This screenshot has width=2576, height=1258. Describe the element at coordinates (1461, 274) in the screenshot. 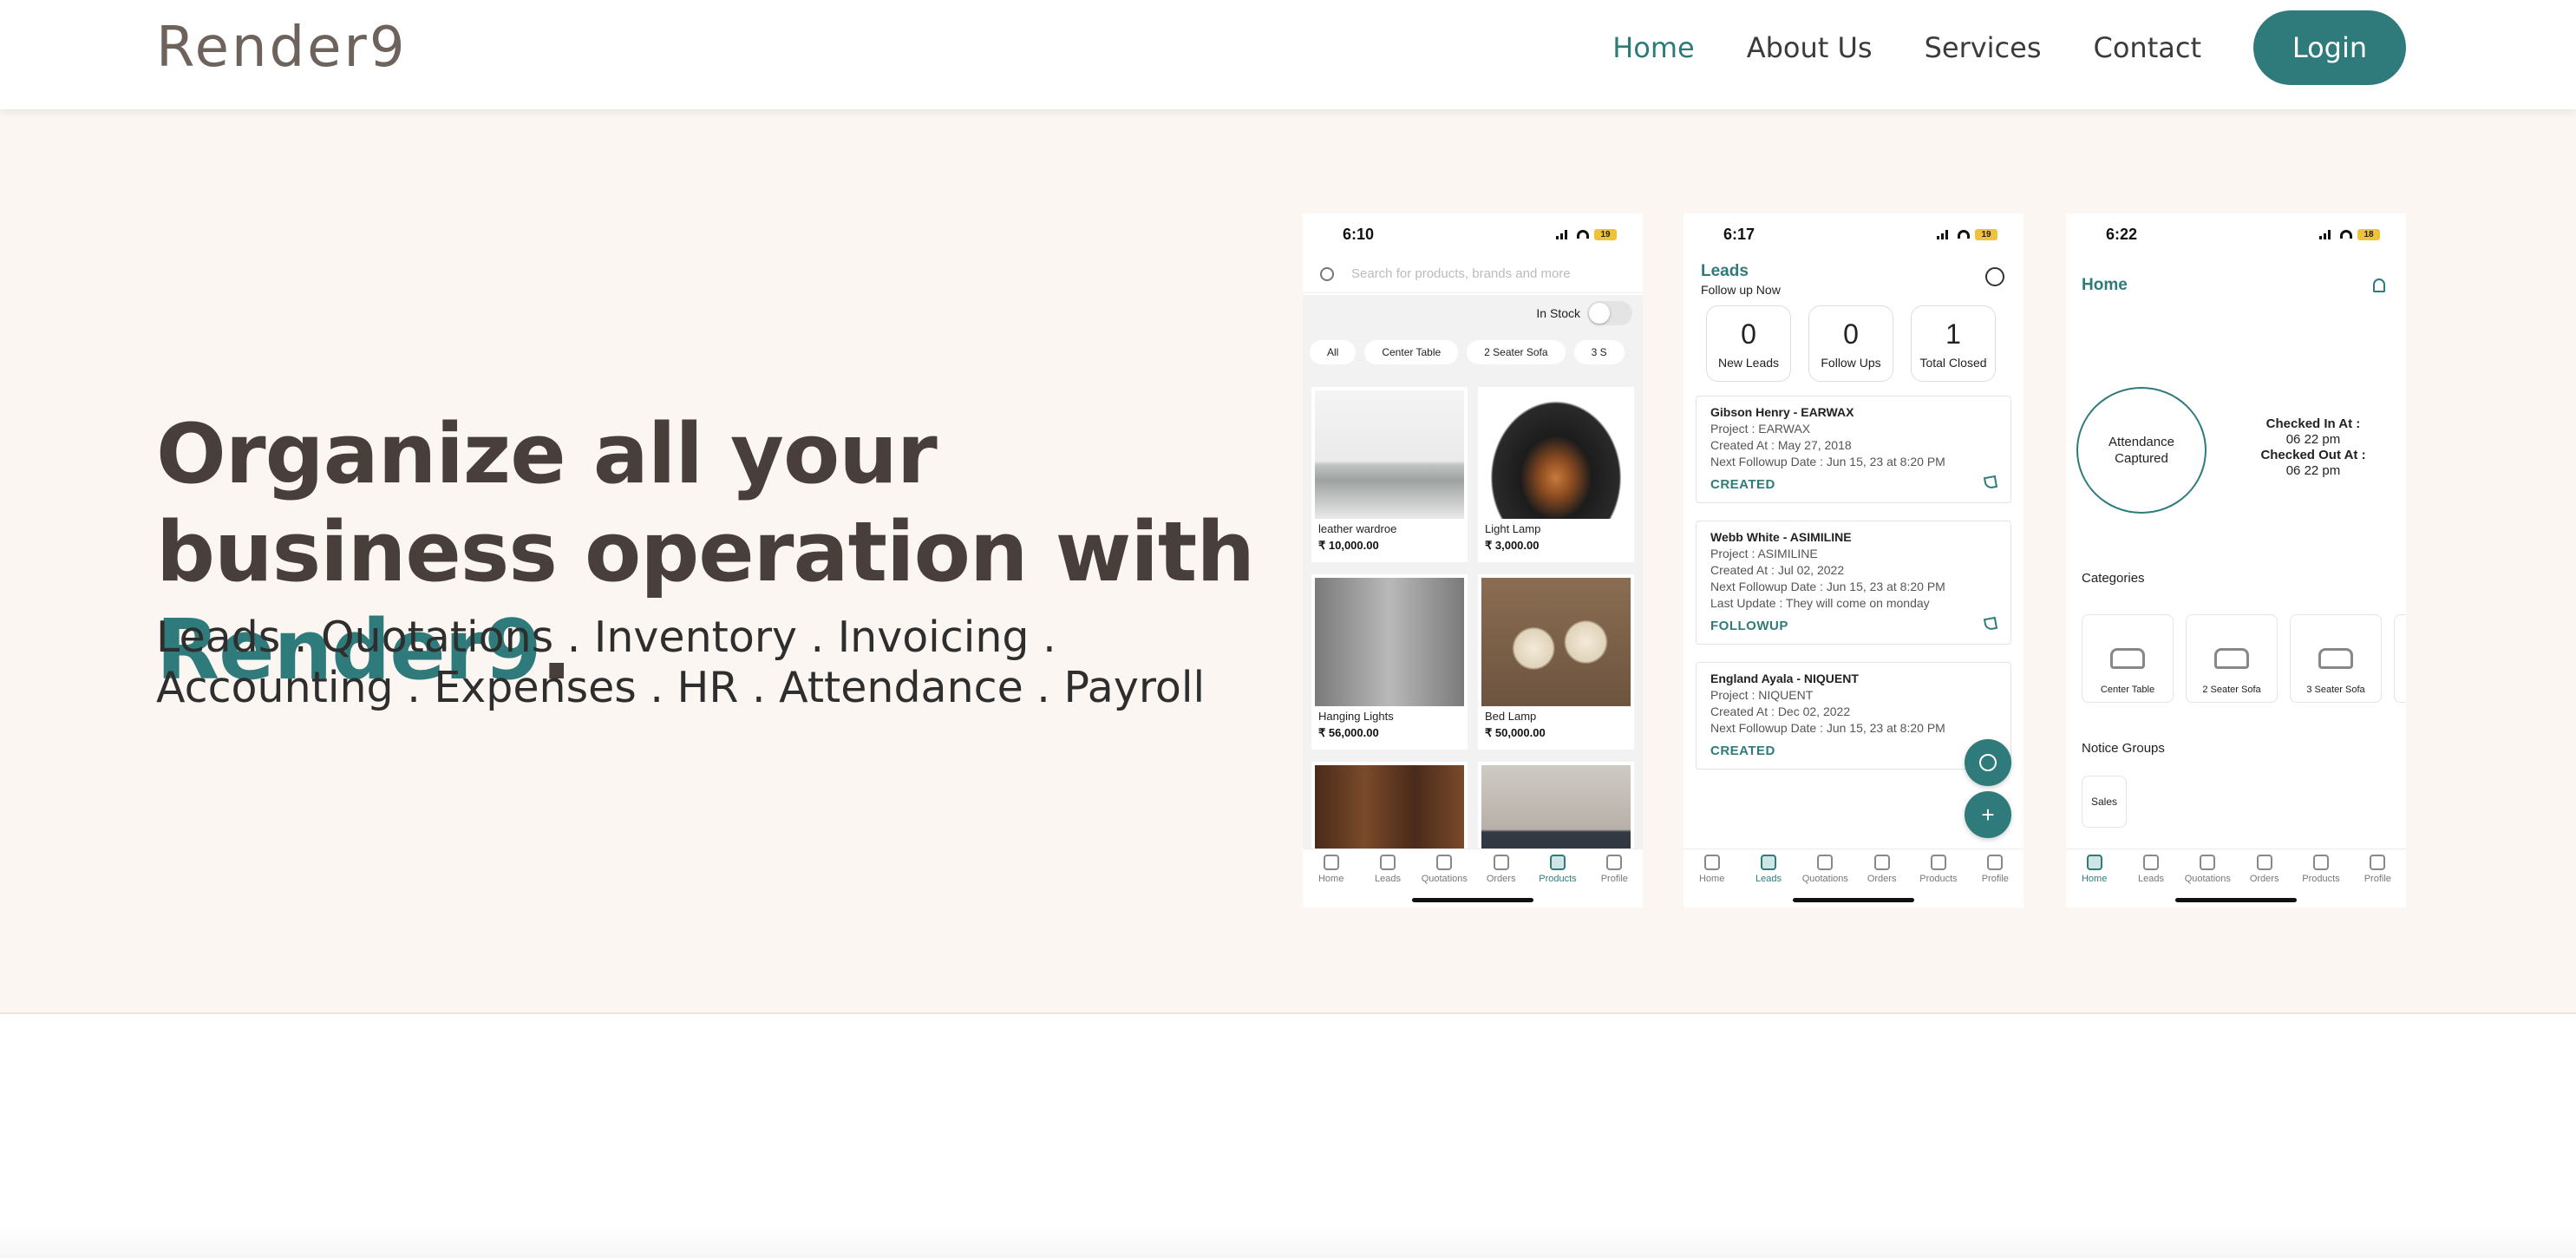

I see `search-placeholder: Search for products, brands and more` at that location.